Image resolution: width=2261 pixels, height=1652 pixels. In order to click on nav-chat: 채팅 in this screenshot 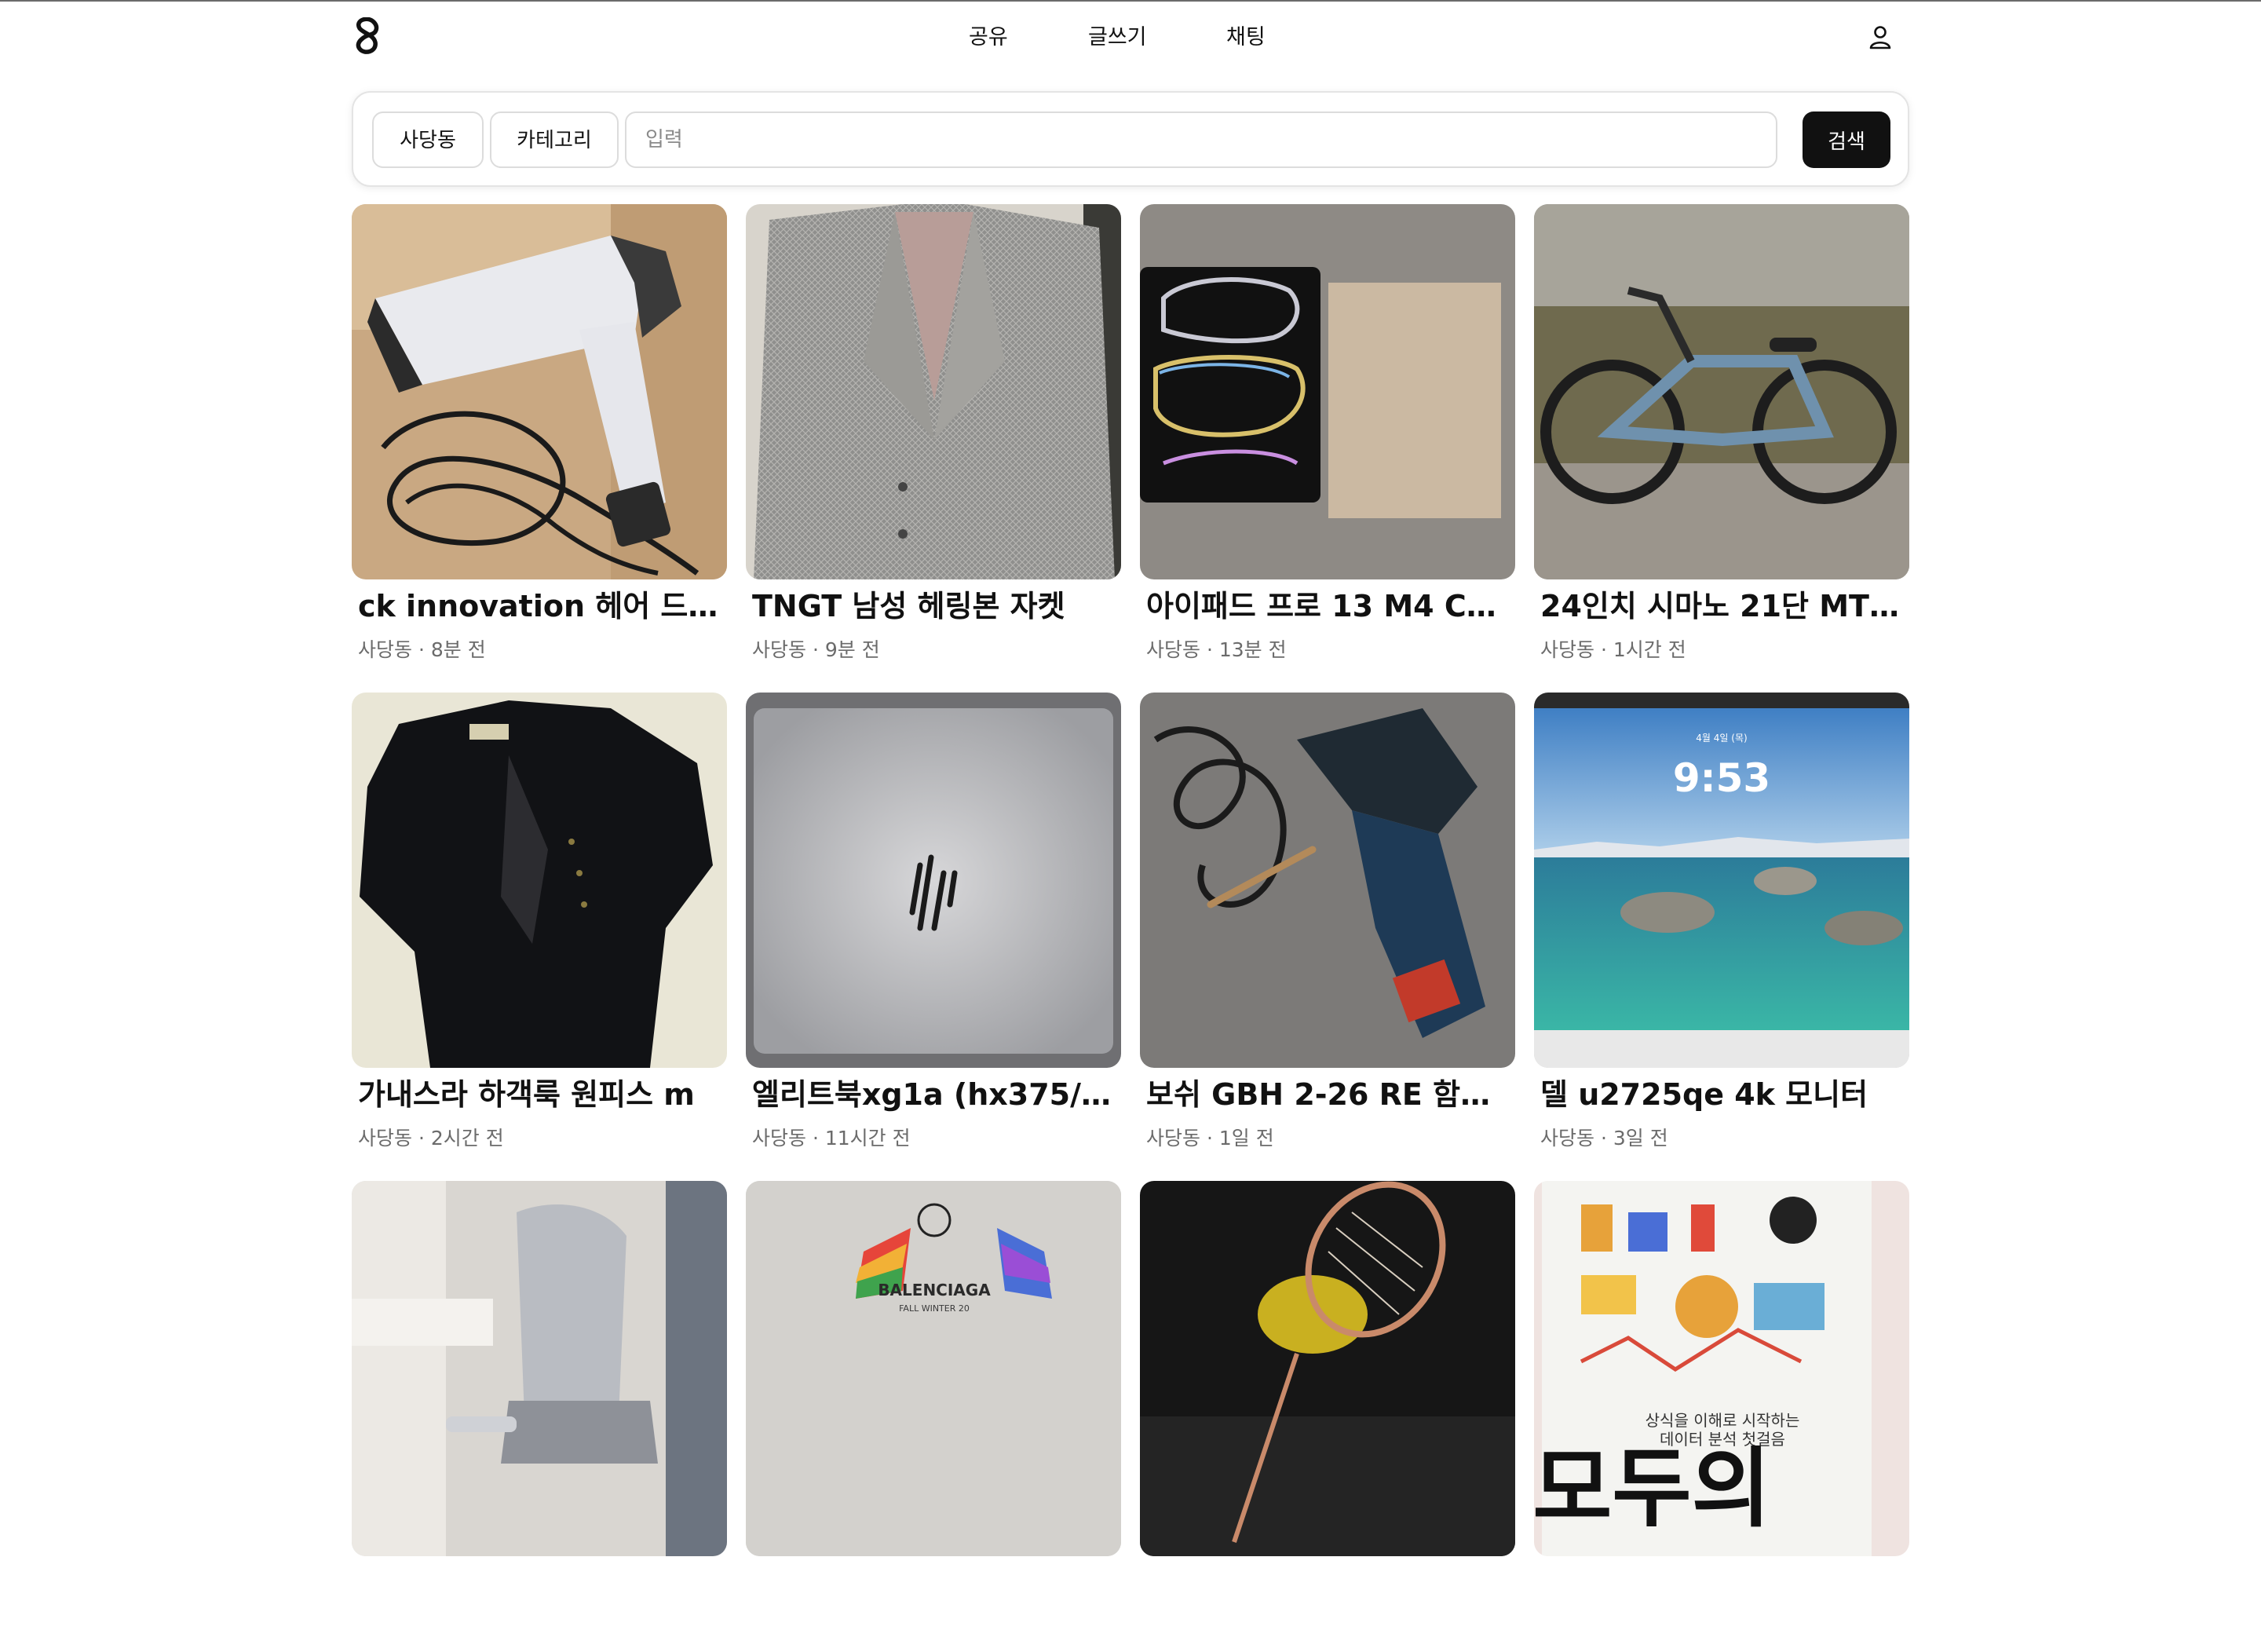, I will do `click(1246, 37)`.